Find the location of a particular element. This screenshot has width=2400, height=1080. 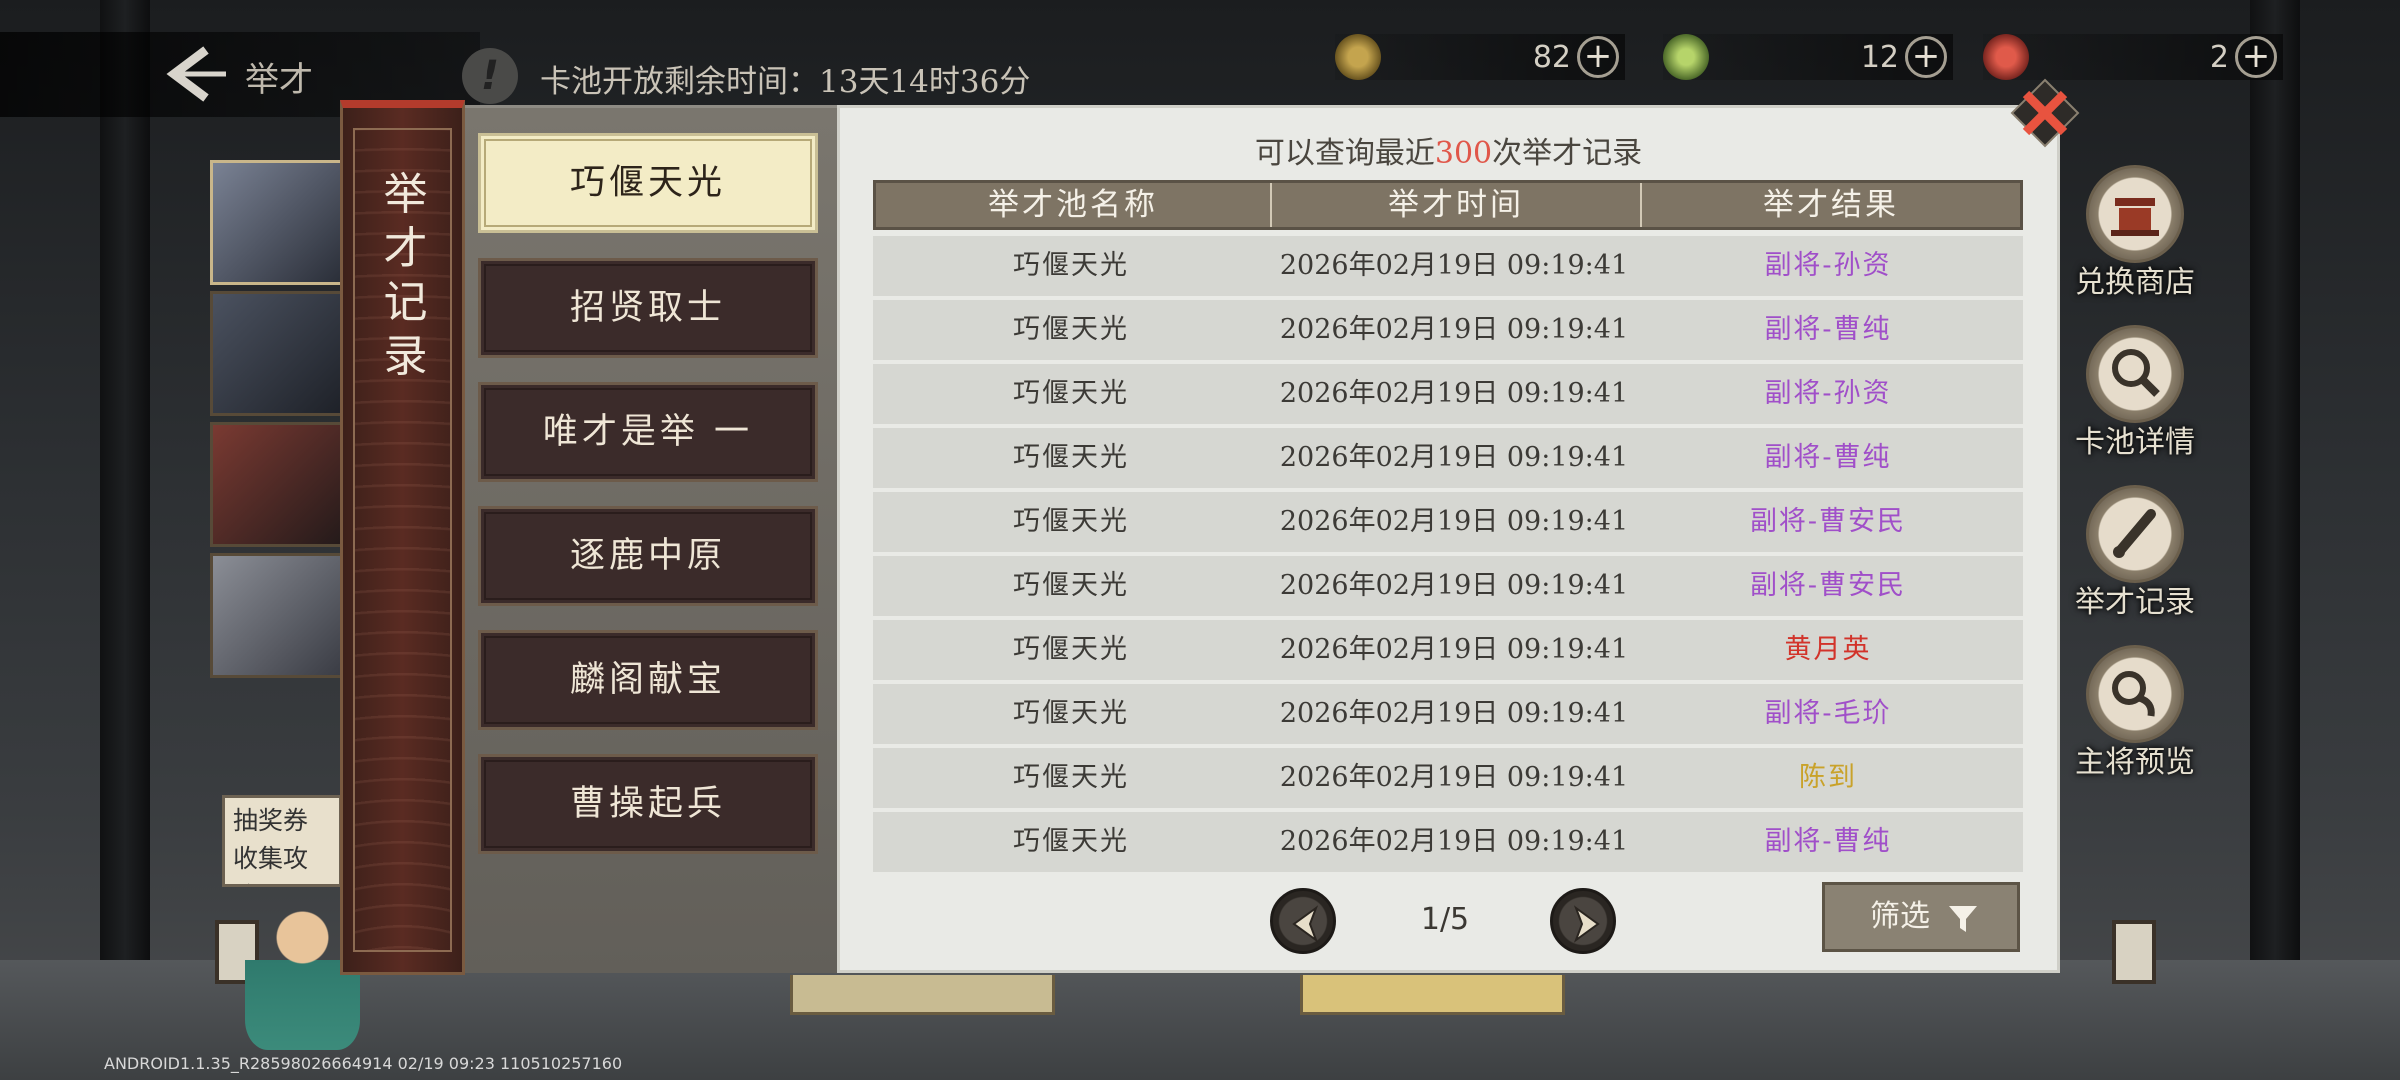

cell-recruit-result: 副将-曹纯 is located at coordinates (1828, 841).